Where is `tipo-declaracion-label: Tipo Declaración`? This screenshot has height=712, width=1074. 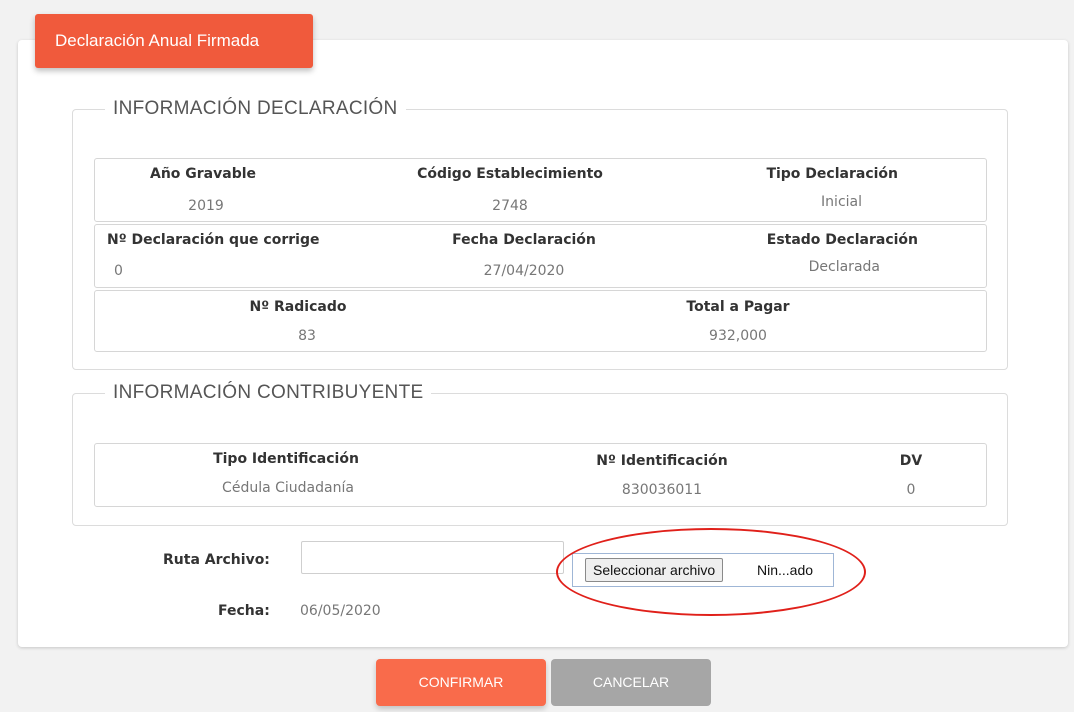 tipo-declaracion-label: Tipo Declaración is located at coordinates (832, 174).